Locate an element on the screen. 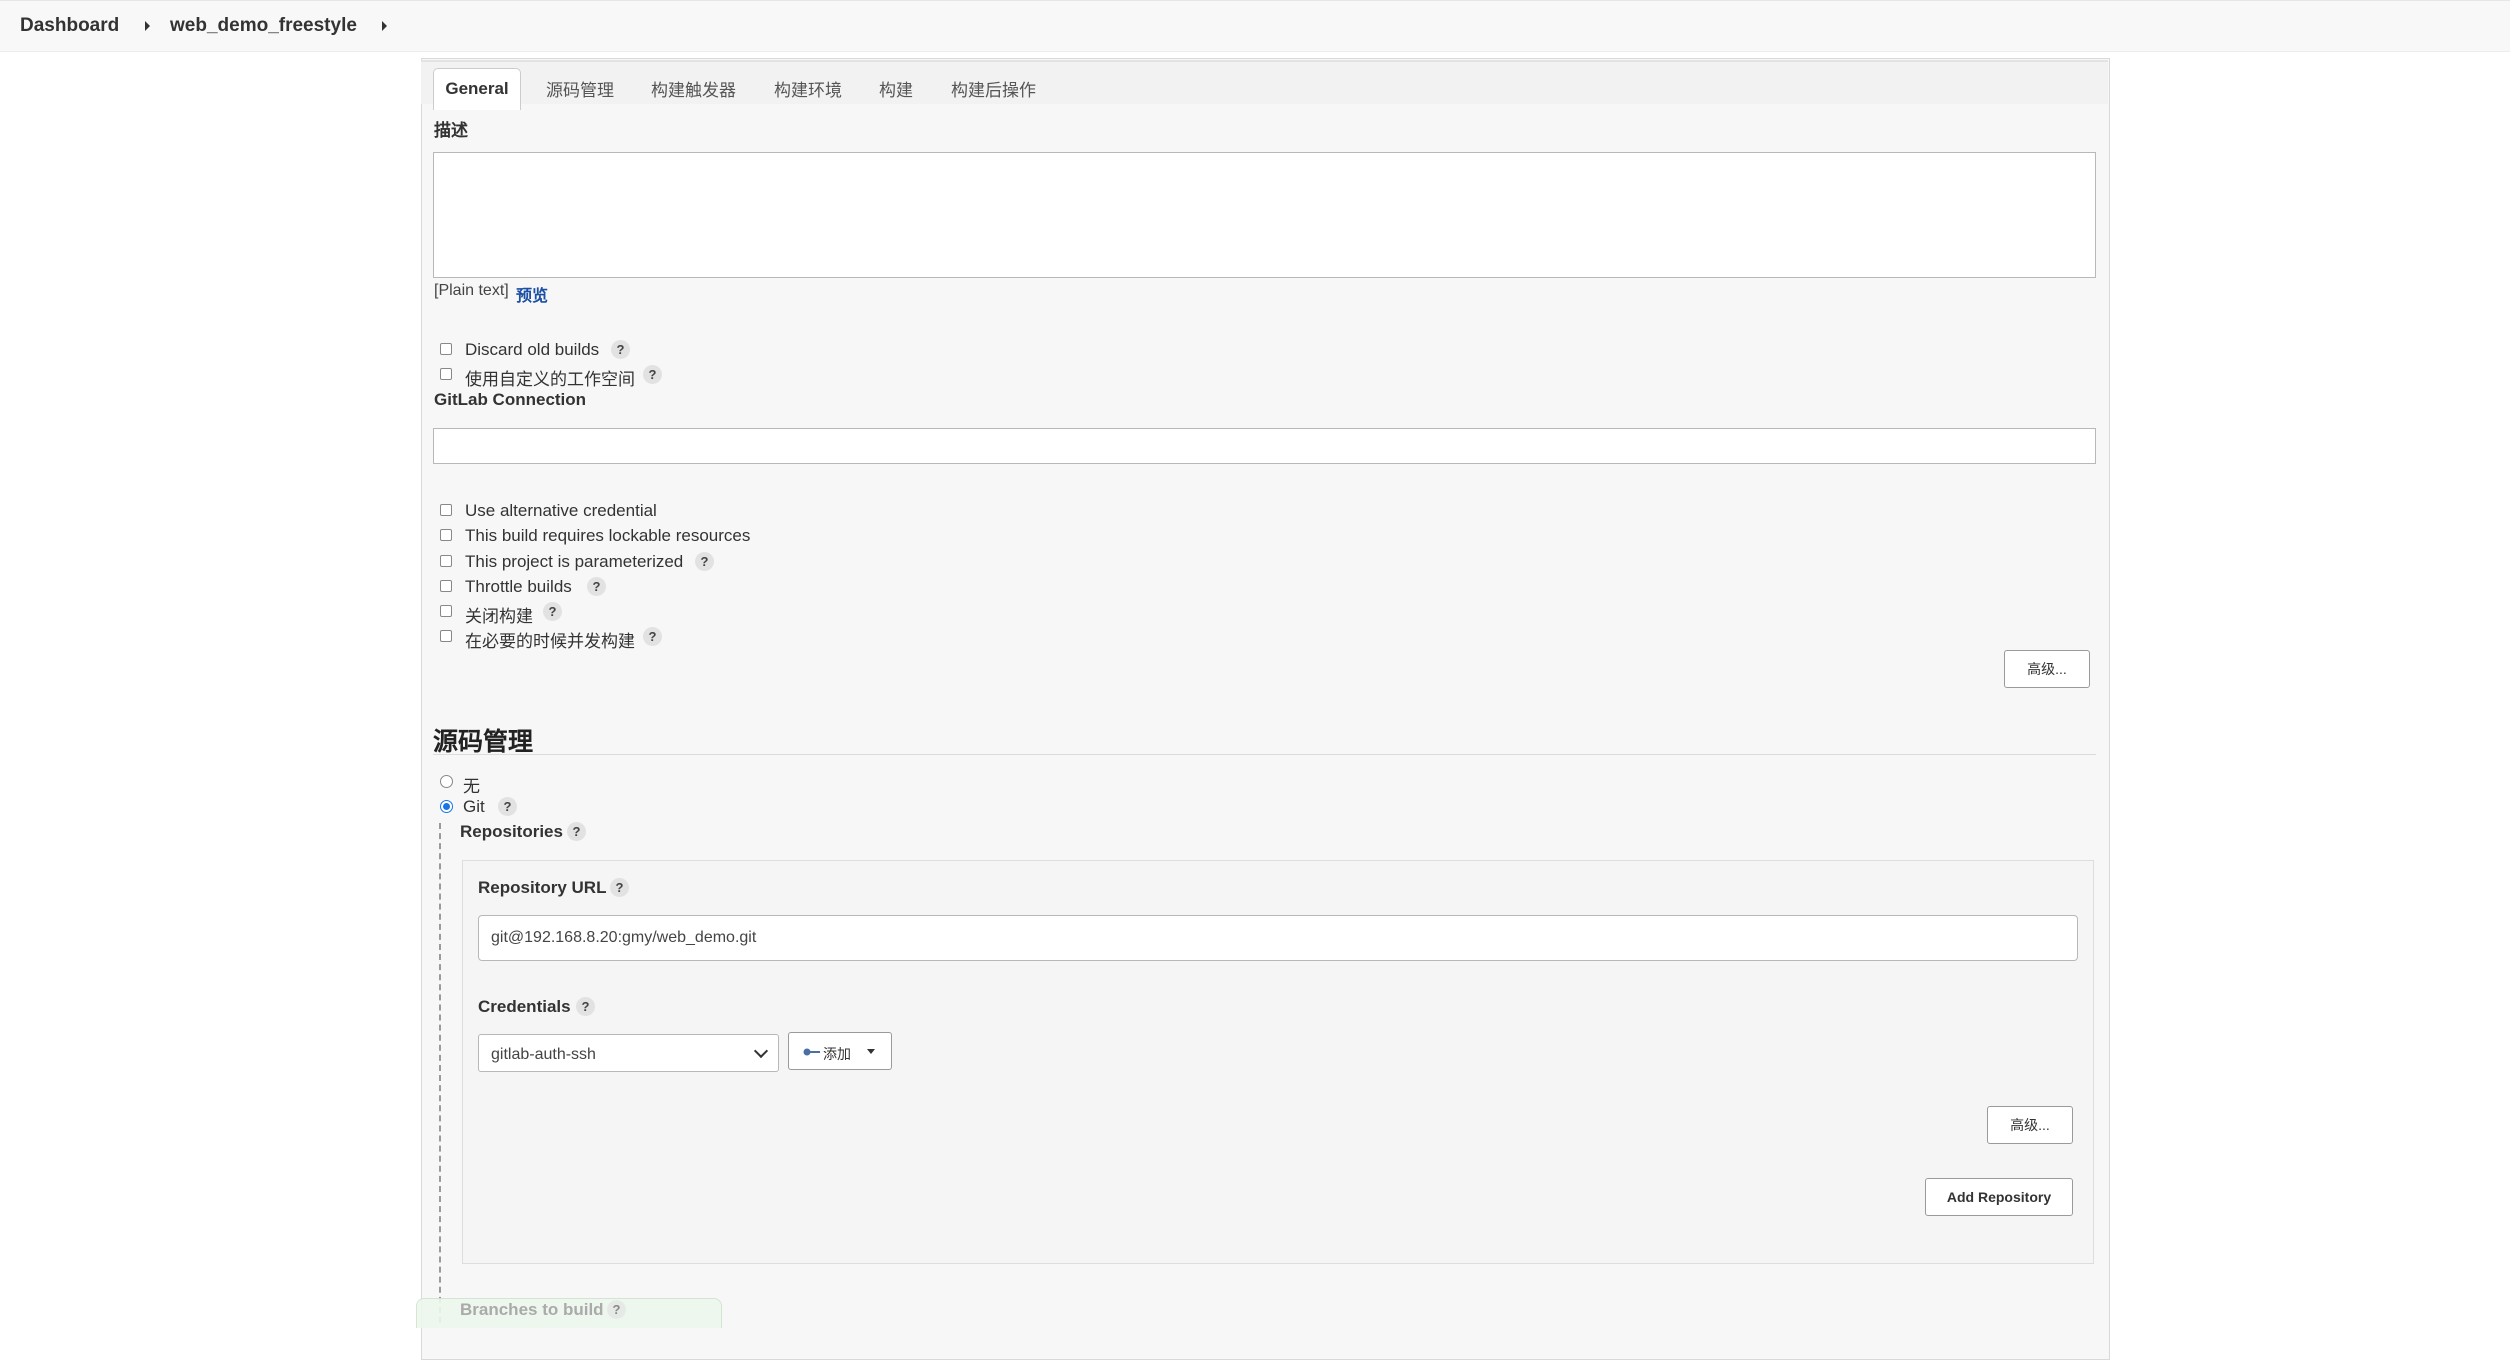 Image resolution: width=2510 pixels, height=1360 pixels. format-note: [Plain text] is located at coordinates (471, 290).